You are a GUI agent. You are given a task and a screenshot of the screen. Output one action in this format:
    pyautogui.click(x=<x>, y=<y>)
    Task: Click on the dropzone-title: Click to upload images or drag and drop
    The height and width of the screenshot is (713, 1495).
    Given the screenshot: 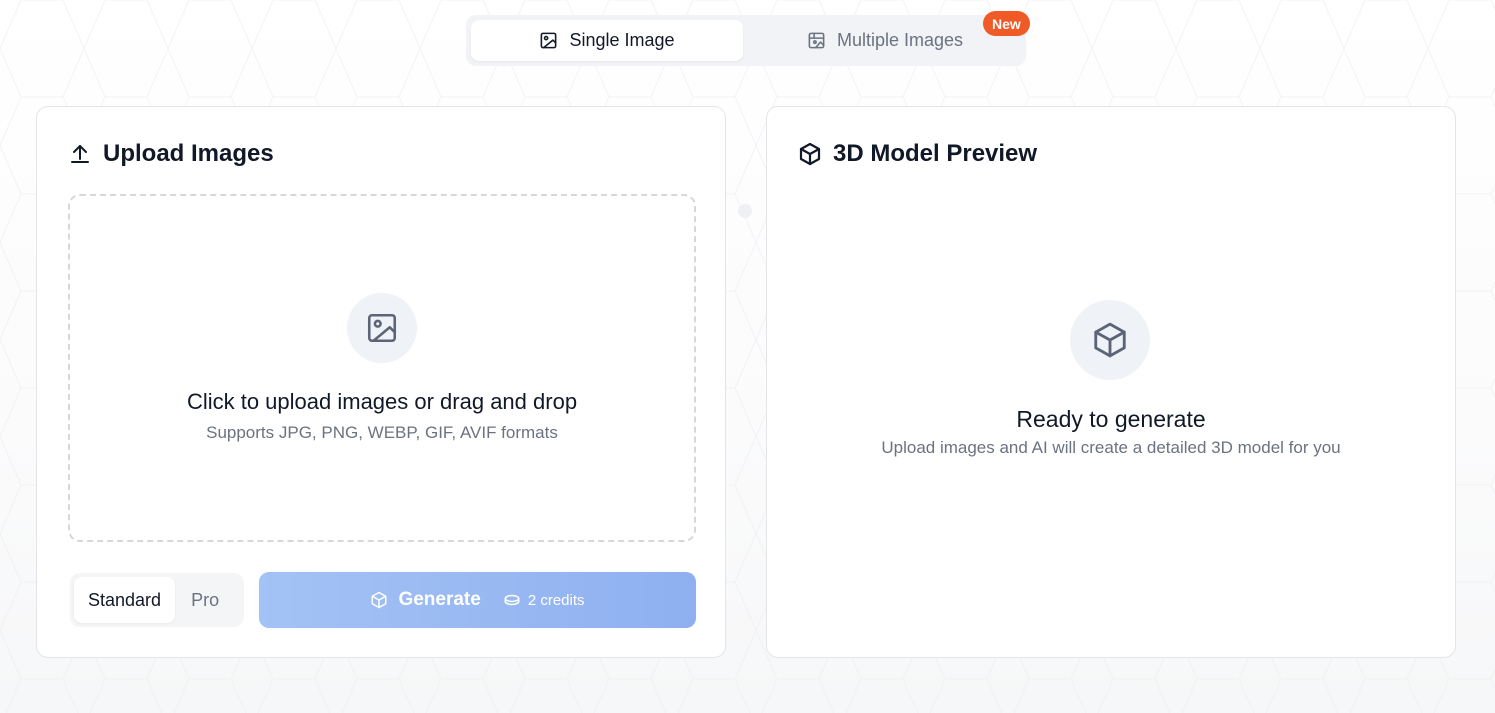 What is the action you would take?
    pyautogui.click(x=382, y=401)
    